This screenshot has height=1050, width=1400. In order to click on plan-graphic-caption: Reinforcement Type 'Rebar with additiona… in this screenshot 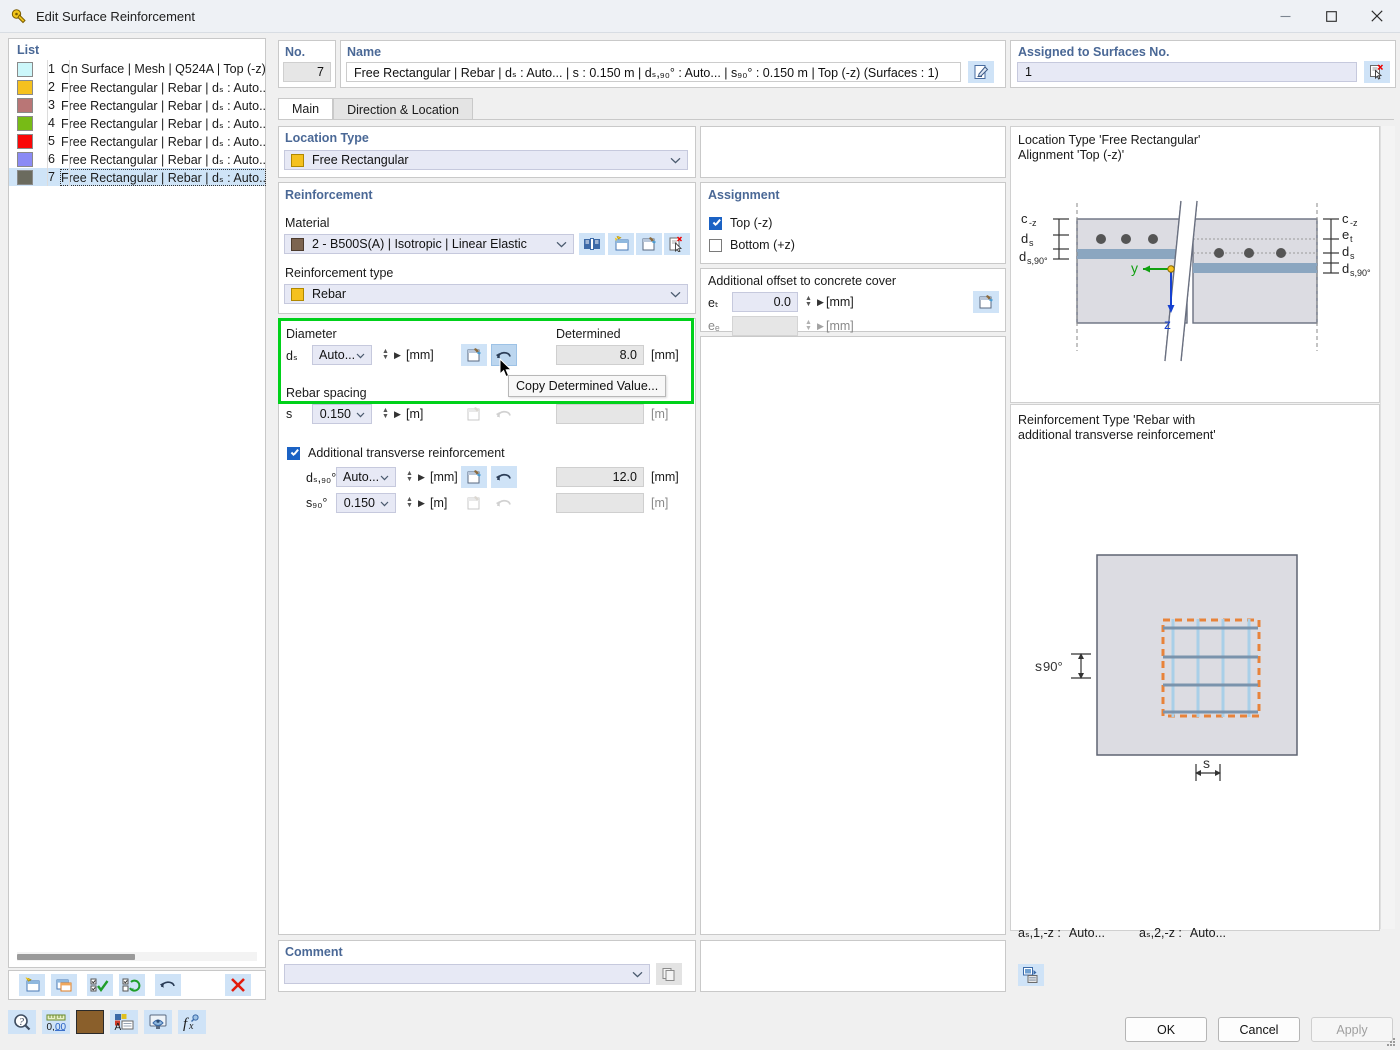, I will do `click(1117, 428)`.